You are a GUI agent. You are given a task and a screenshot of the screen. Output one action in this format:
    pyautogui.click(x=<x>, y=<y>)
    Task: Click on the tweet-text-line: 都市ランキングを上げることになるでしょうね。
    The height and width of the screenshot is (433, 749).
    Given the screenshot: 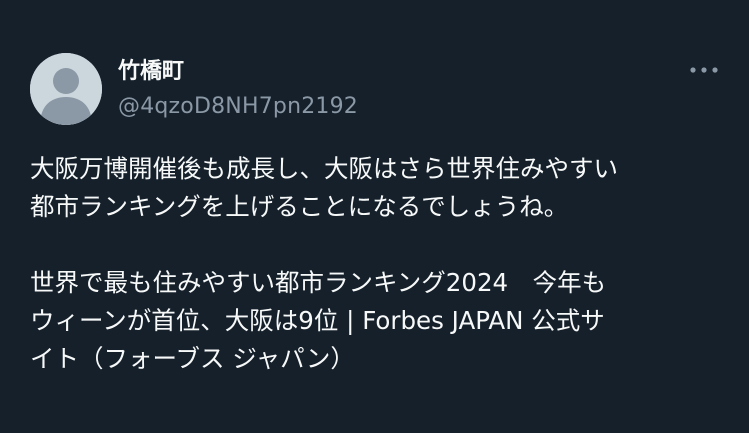 What is the action you would take?
    pyautogui.click(x=299, y=206)
    